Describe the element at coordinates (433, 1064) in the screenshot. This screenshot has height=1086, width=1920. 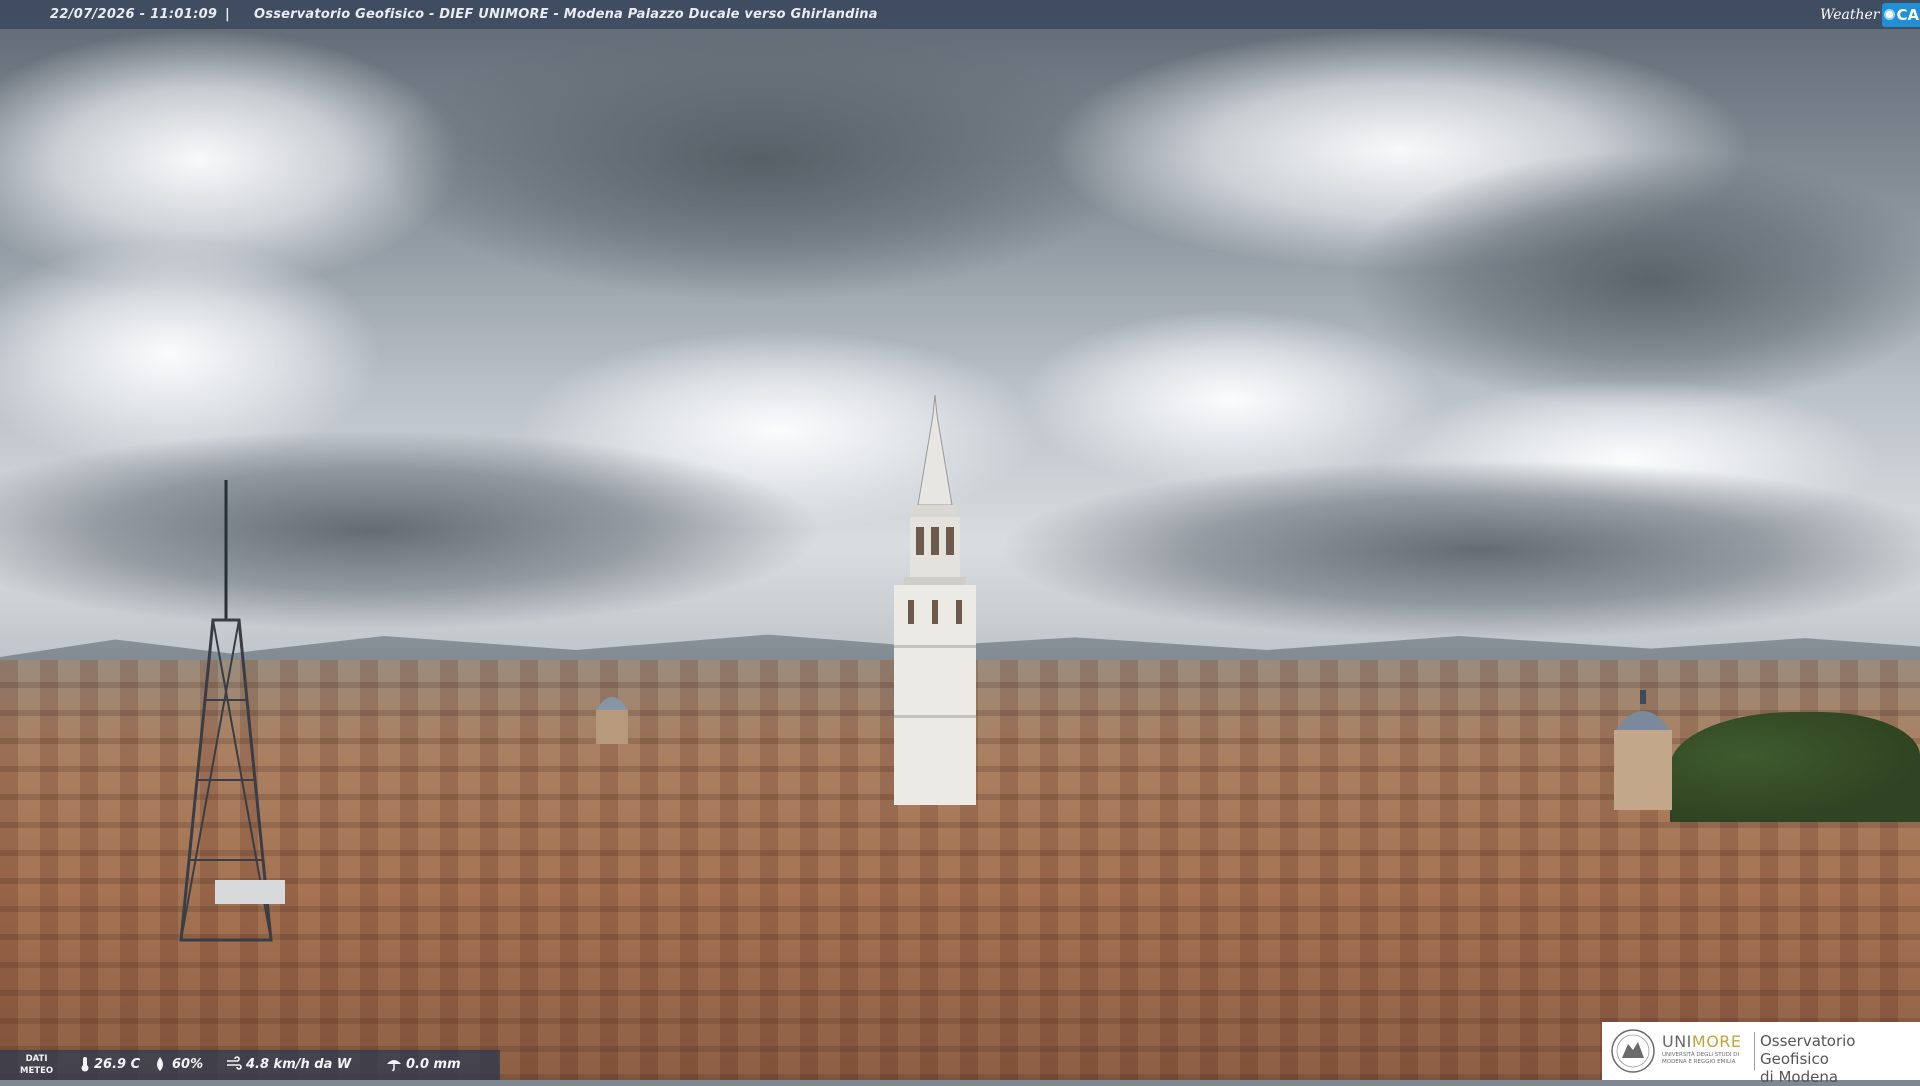
I see `rain-value: 0.0 mm` at that location.